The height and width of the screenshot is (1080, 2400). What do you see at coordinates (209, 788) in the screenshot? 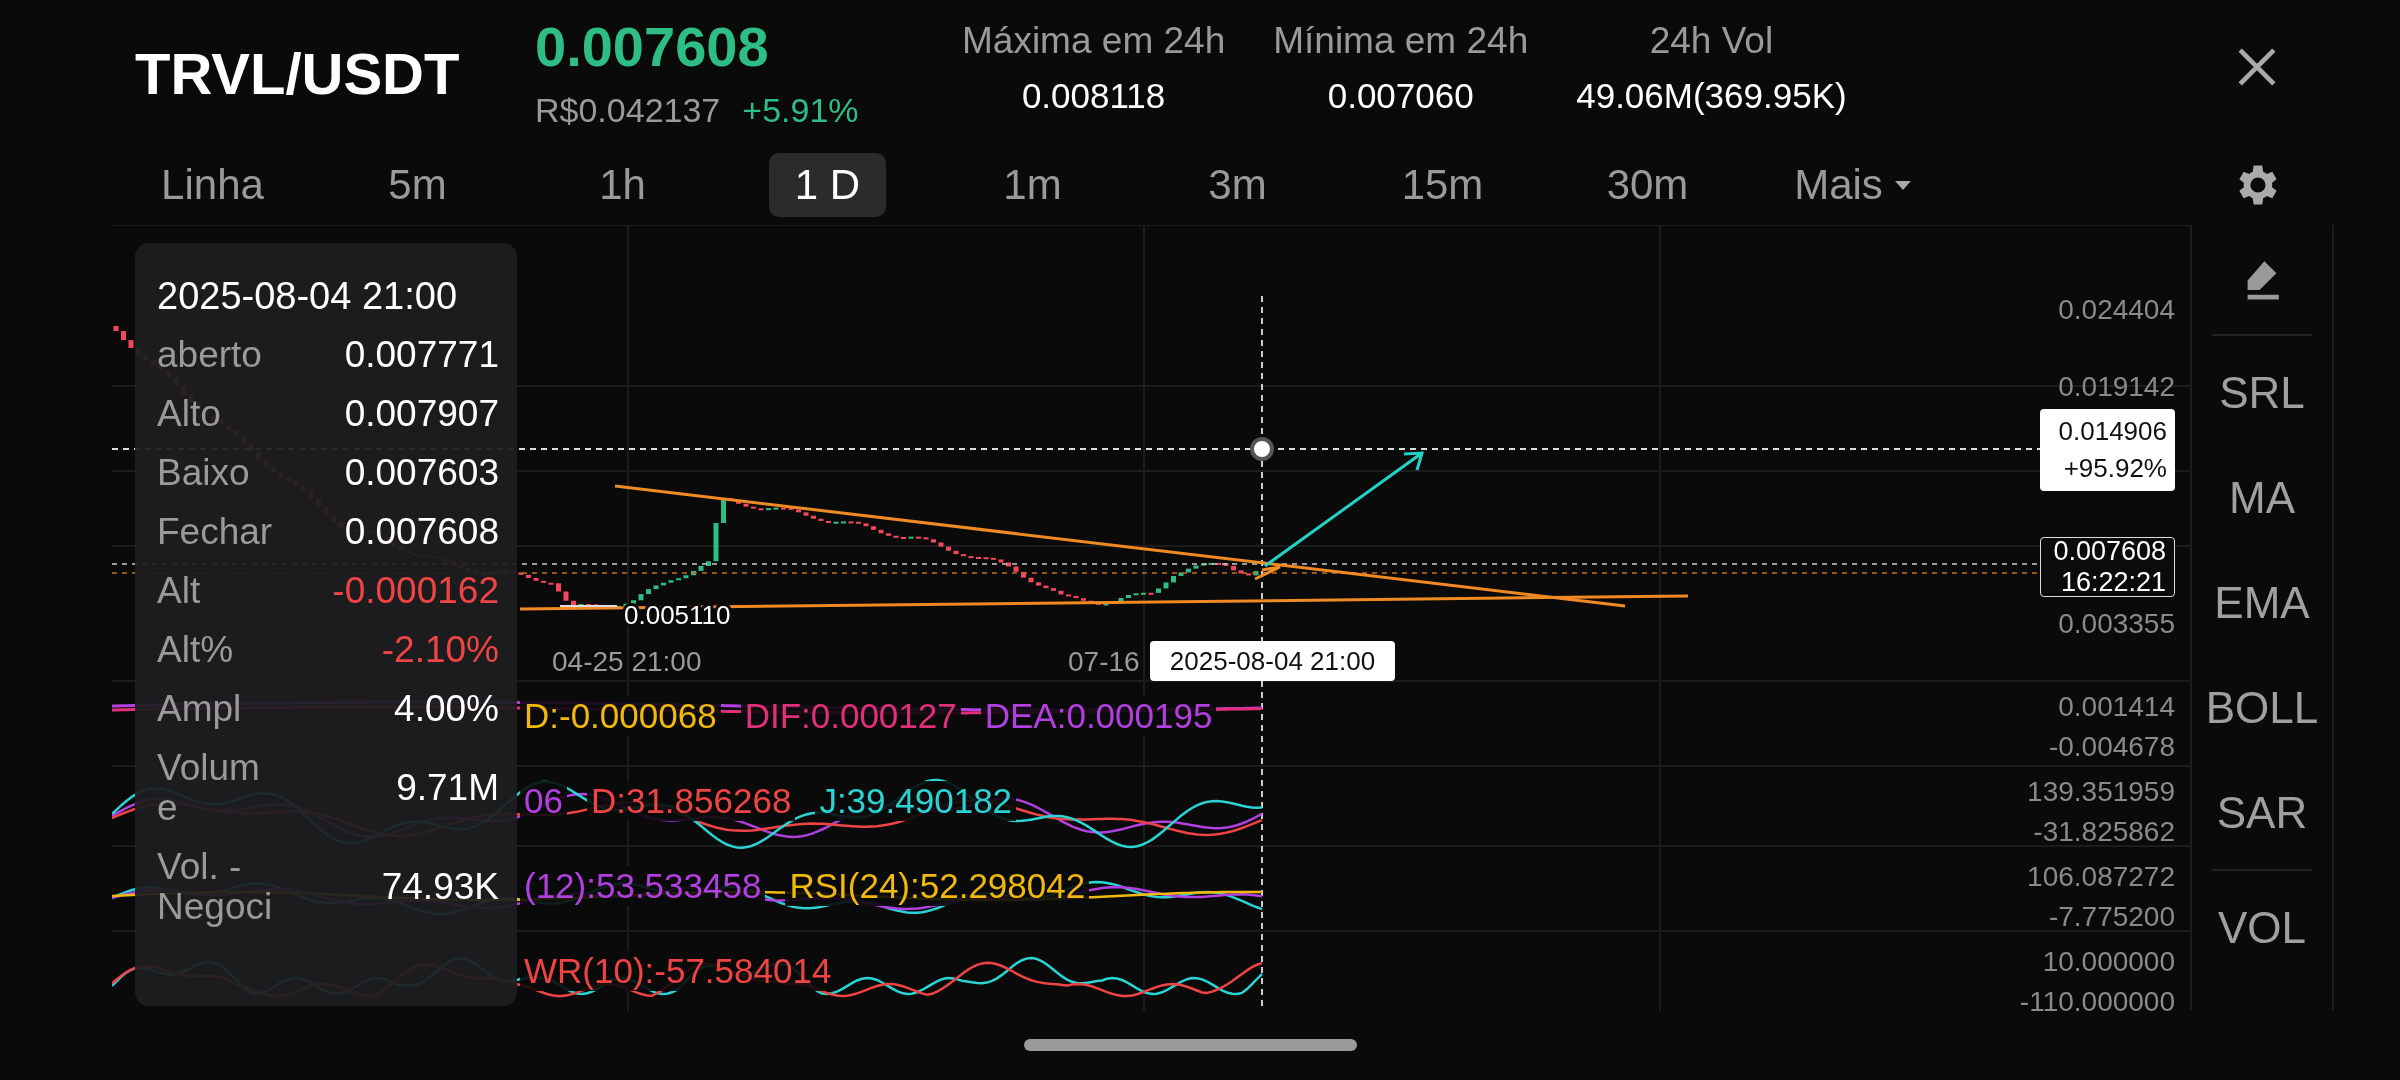
I see `tooltip-label: Volume` at bounding box center [209, 788].